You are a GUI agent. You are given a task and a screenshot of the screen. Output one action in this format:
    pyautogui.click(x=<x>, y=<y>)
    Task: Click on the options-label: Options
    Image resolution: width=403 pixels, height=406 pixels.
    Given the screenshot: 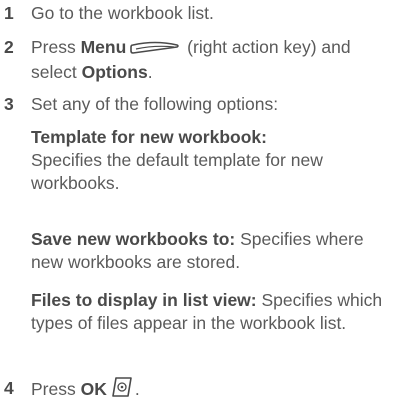 What is the action you would take?
    pyautogui.click(x=114, y=72)
    